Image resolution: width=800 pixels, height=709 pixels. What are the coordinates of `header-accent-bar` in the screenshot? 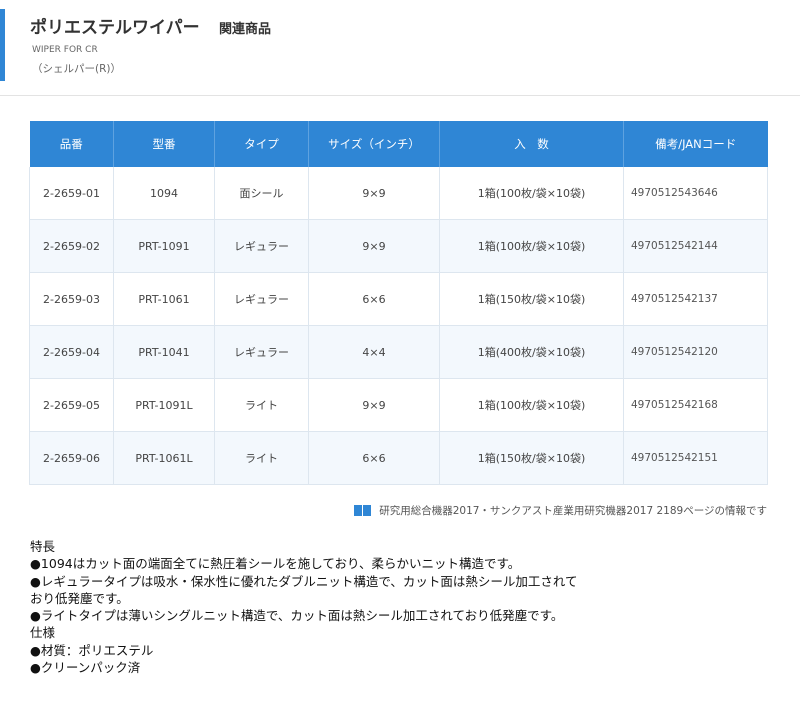 It's located at (2, 45).